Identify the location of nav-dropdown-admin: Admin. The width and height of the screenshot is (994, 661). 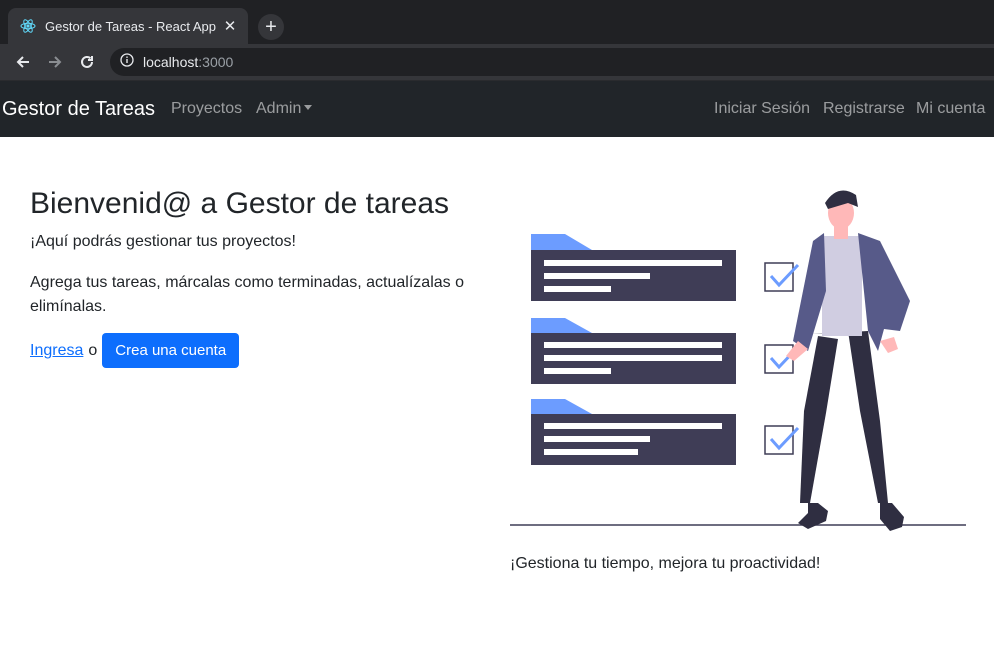
(284, 109).